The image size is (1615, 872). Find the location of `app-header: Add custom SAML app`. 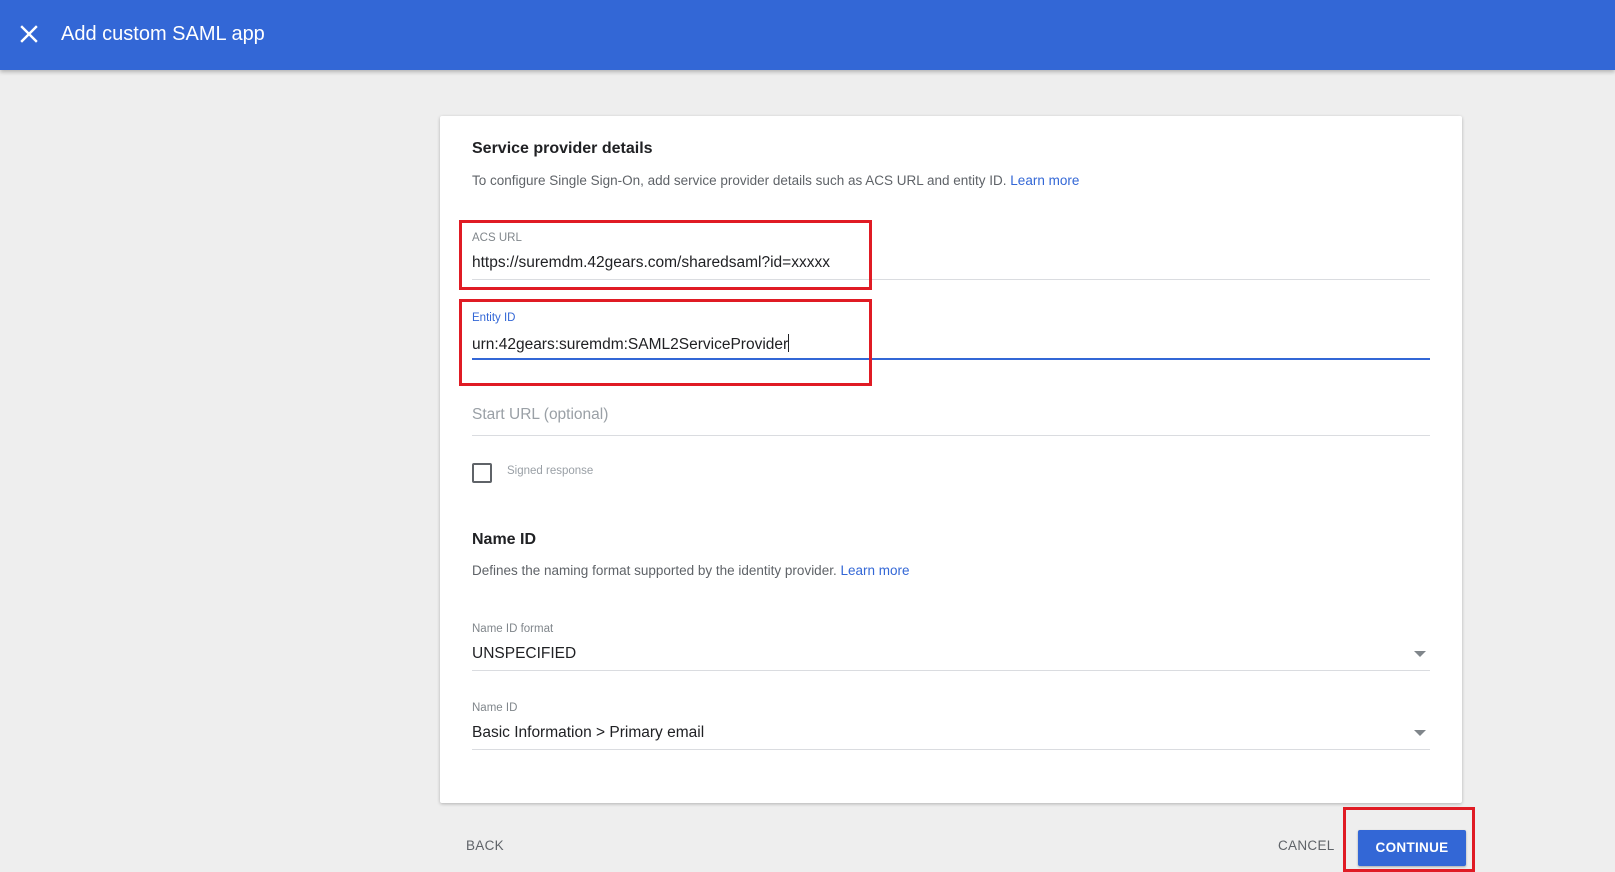

app-header: Add custom SAML app is located at coordinates (807, 35).